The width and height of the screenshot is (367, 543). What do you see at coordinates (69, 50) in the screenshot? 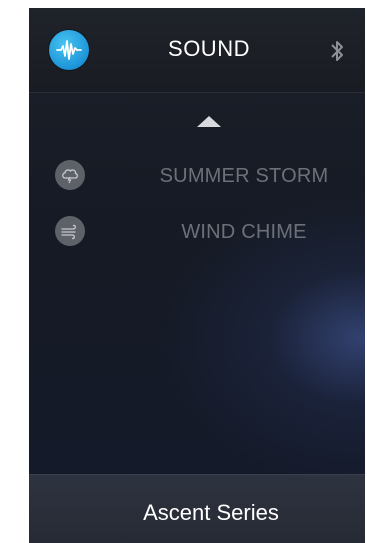
I see `sound-wave-icon` at bounding box center [69, 50].